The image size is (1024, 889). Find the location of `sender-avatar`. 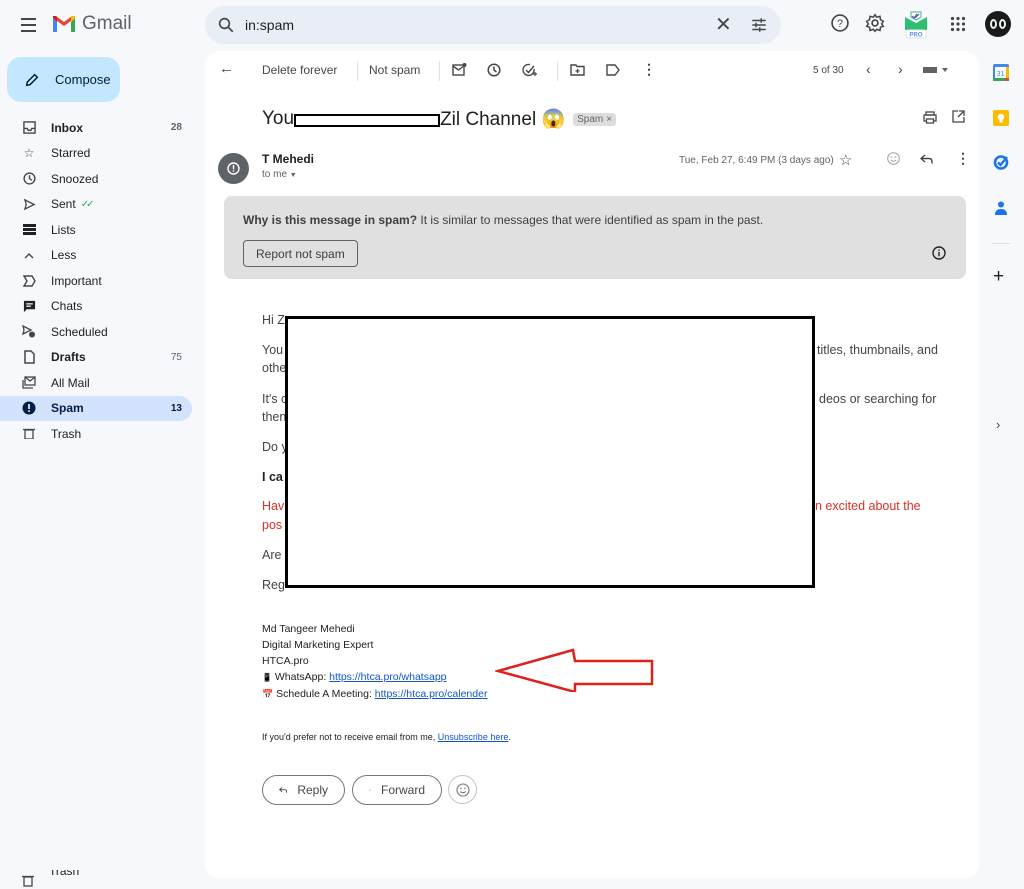

sender-avatar is located at coordinates (233, 168).